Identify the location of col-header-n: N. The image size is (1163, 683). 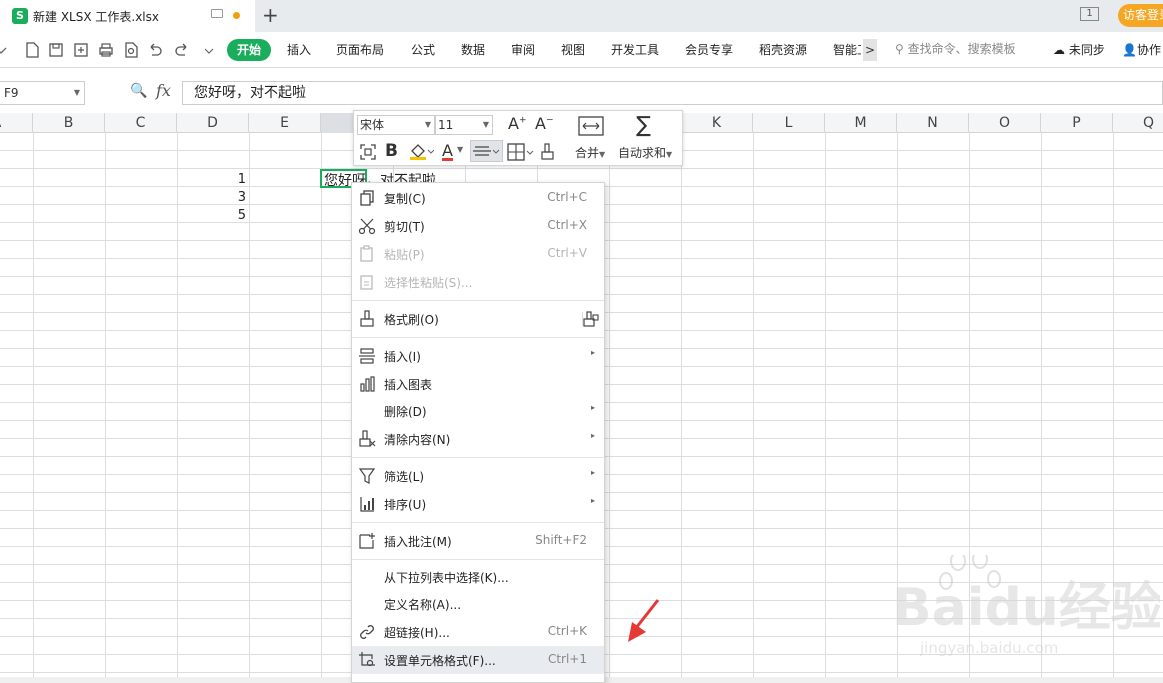
(933, 123).